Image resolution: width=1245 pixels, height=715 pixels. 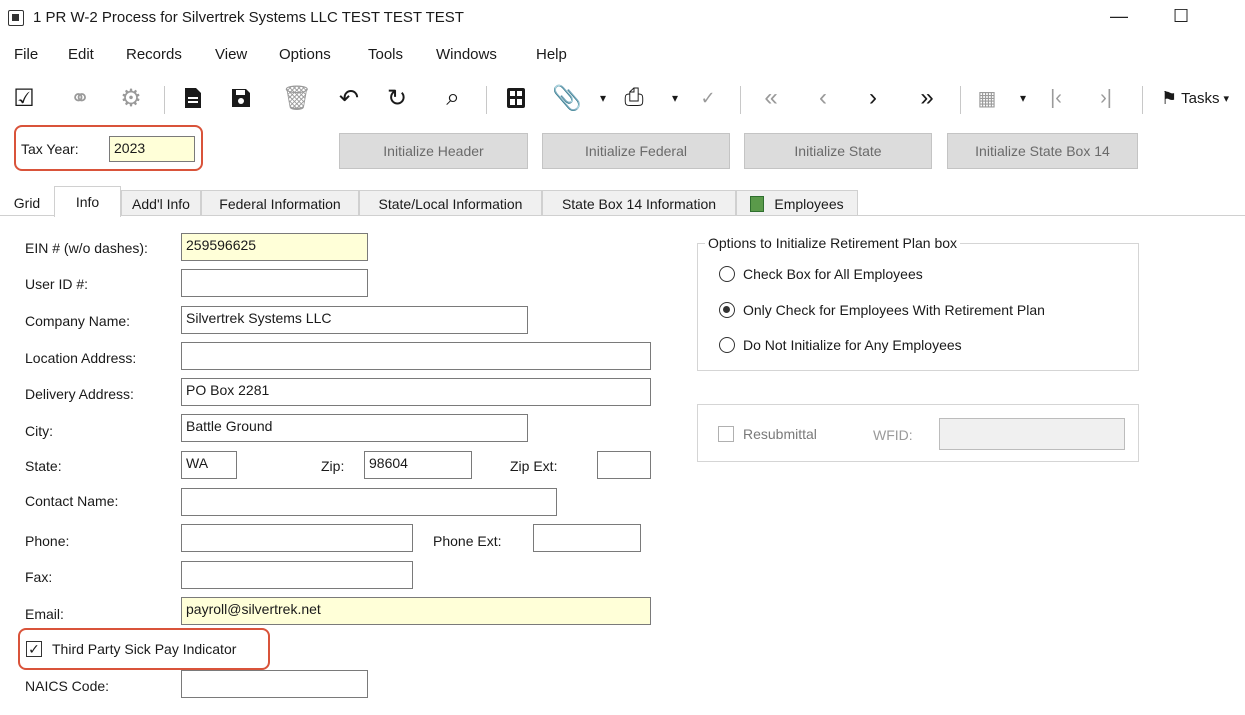 What do you see at coordinates (466, 54) in the screenshot?
I see `menu-windows: Windows` at bounding box center [466, 54].